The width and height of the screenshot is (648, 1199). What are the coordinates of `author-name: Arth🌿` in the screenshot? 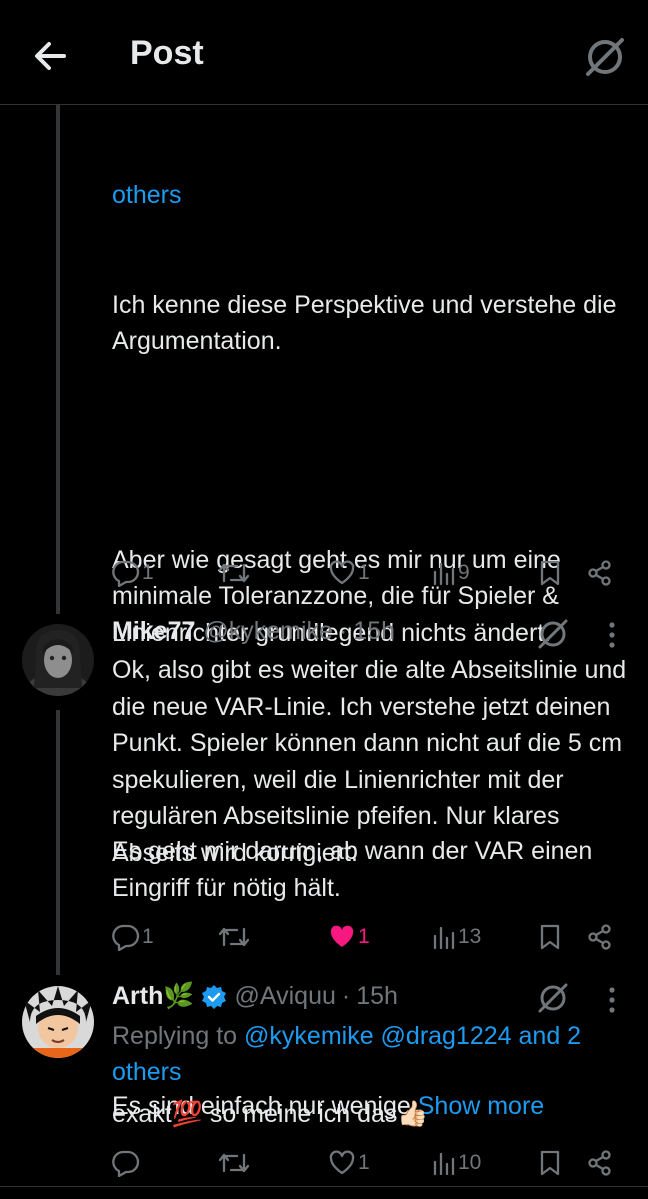 It's located at (153, 996).